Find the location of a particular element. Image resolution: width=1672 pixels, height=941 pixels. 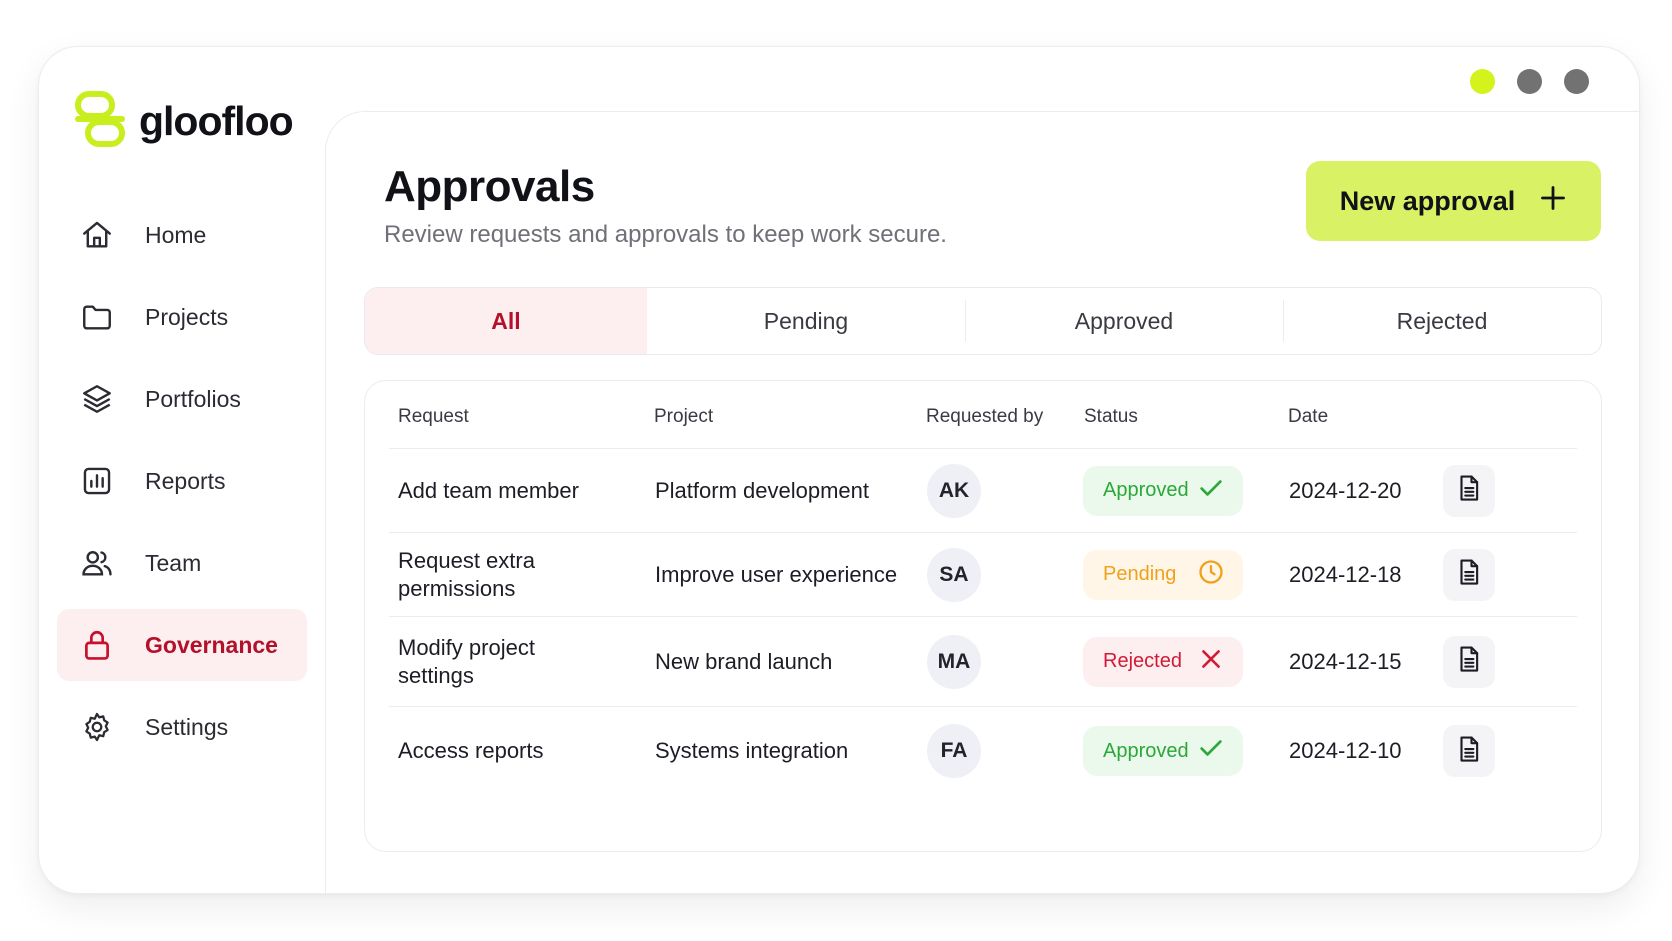

sidebar-item-projects: Projects is located at coordinates (182, 317).